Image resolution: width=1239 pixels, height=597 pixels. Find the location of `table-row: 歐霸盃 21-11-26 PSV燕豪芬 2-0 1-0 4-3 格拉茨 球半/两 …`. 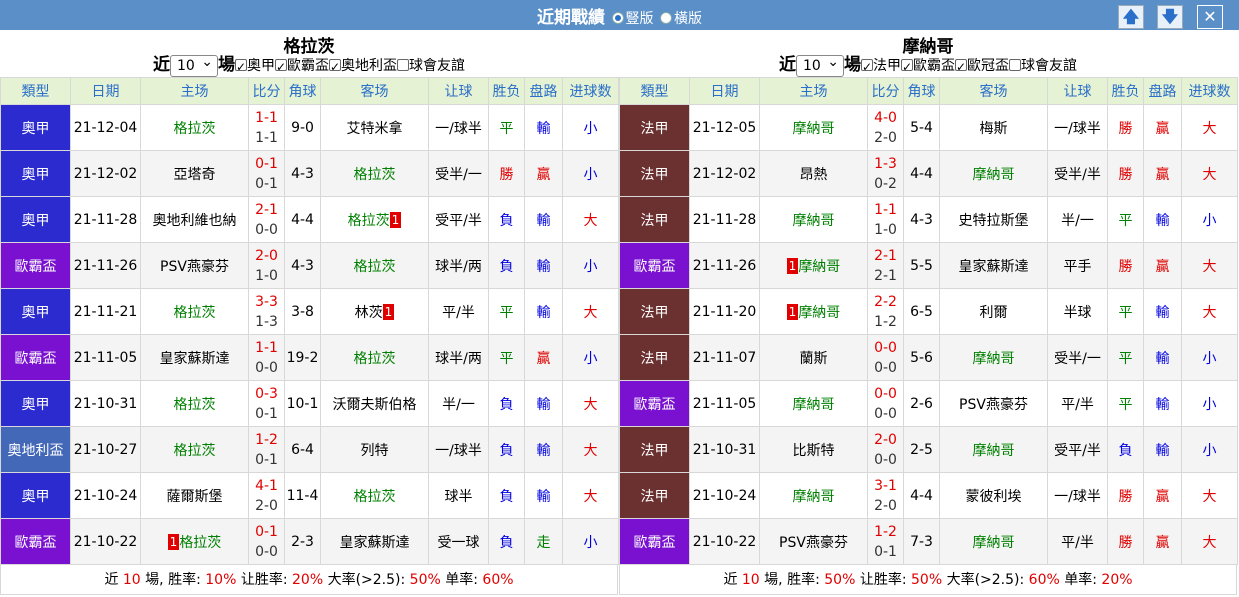

table-row: 歐霸盃 21-11-26 PSV燕豪芬 2-0 1-0 4-3 格拉茨 球半/两 … is located at coordinates (309, 265).